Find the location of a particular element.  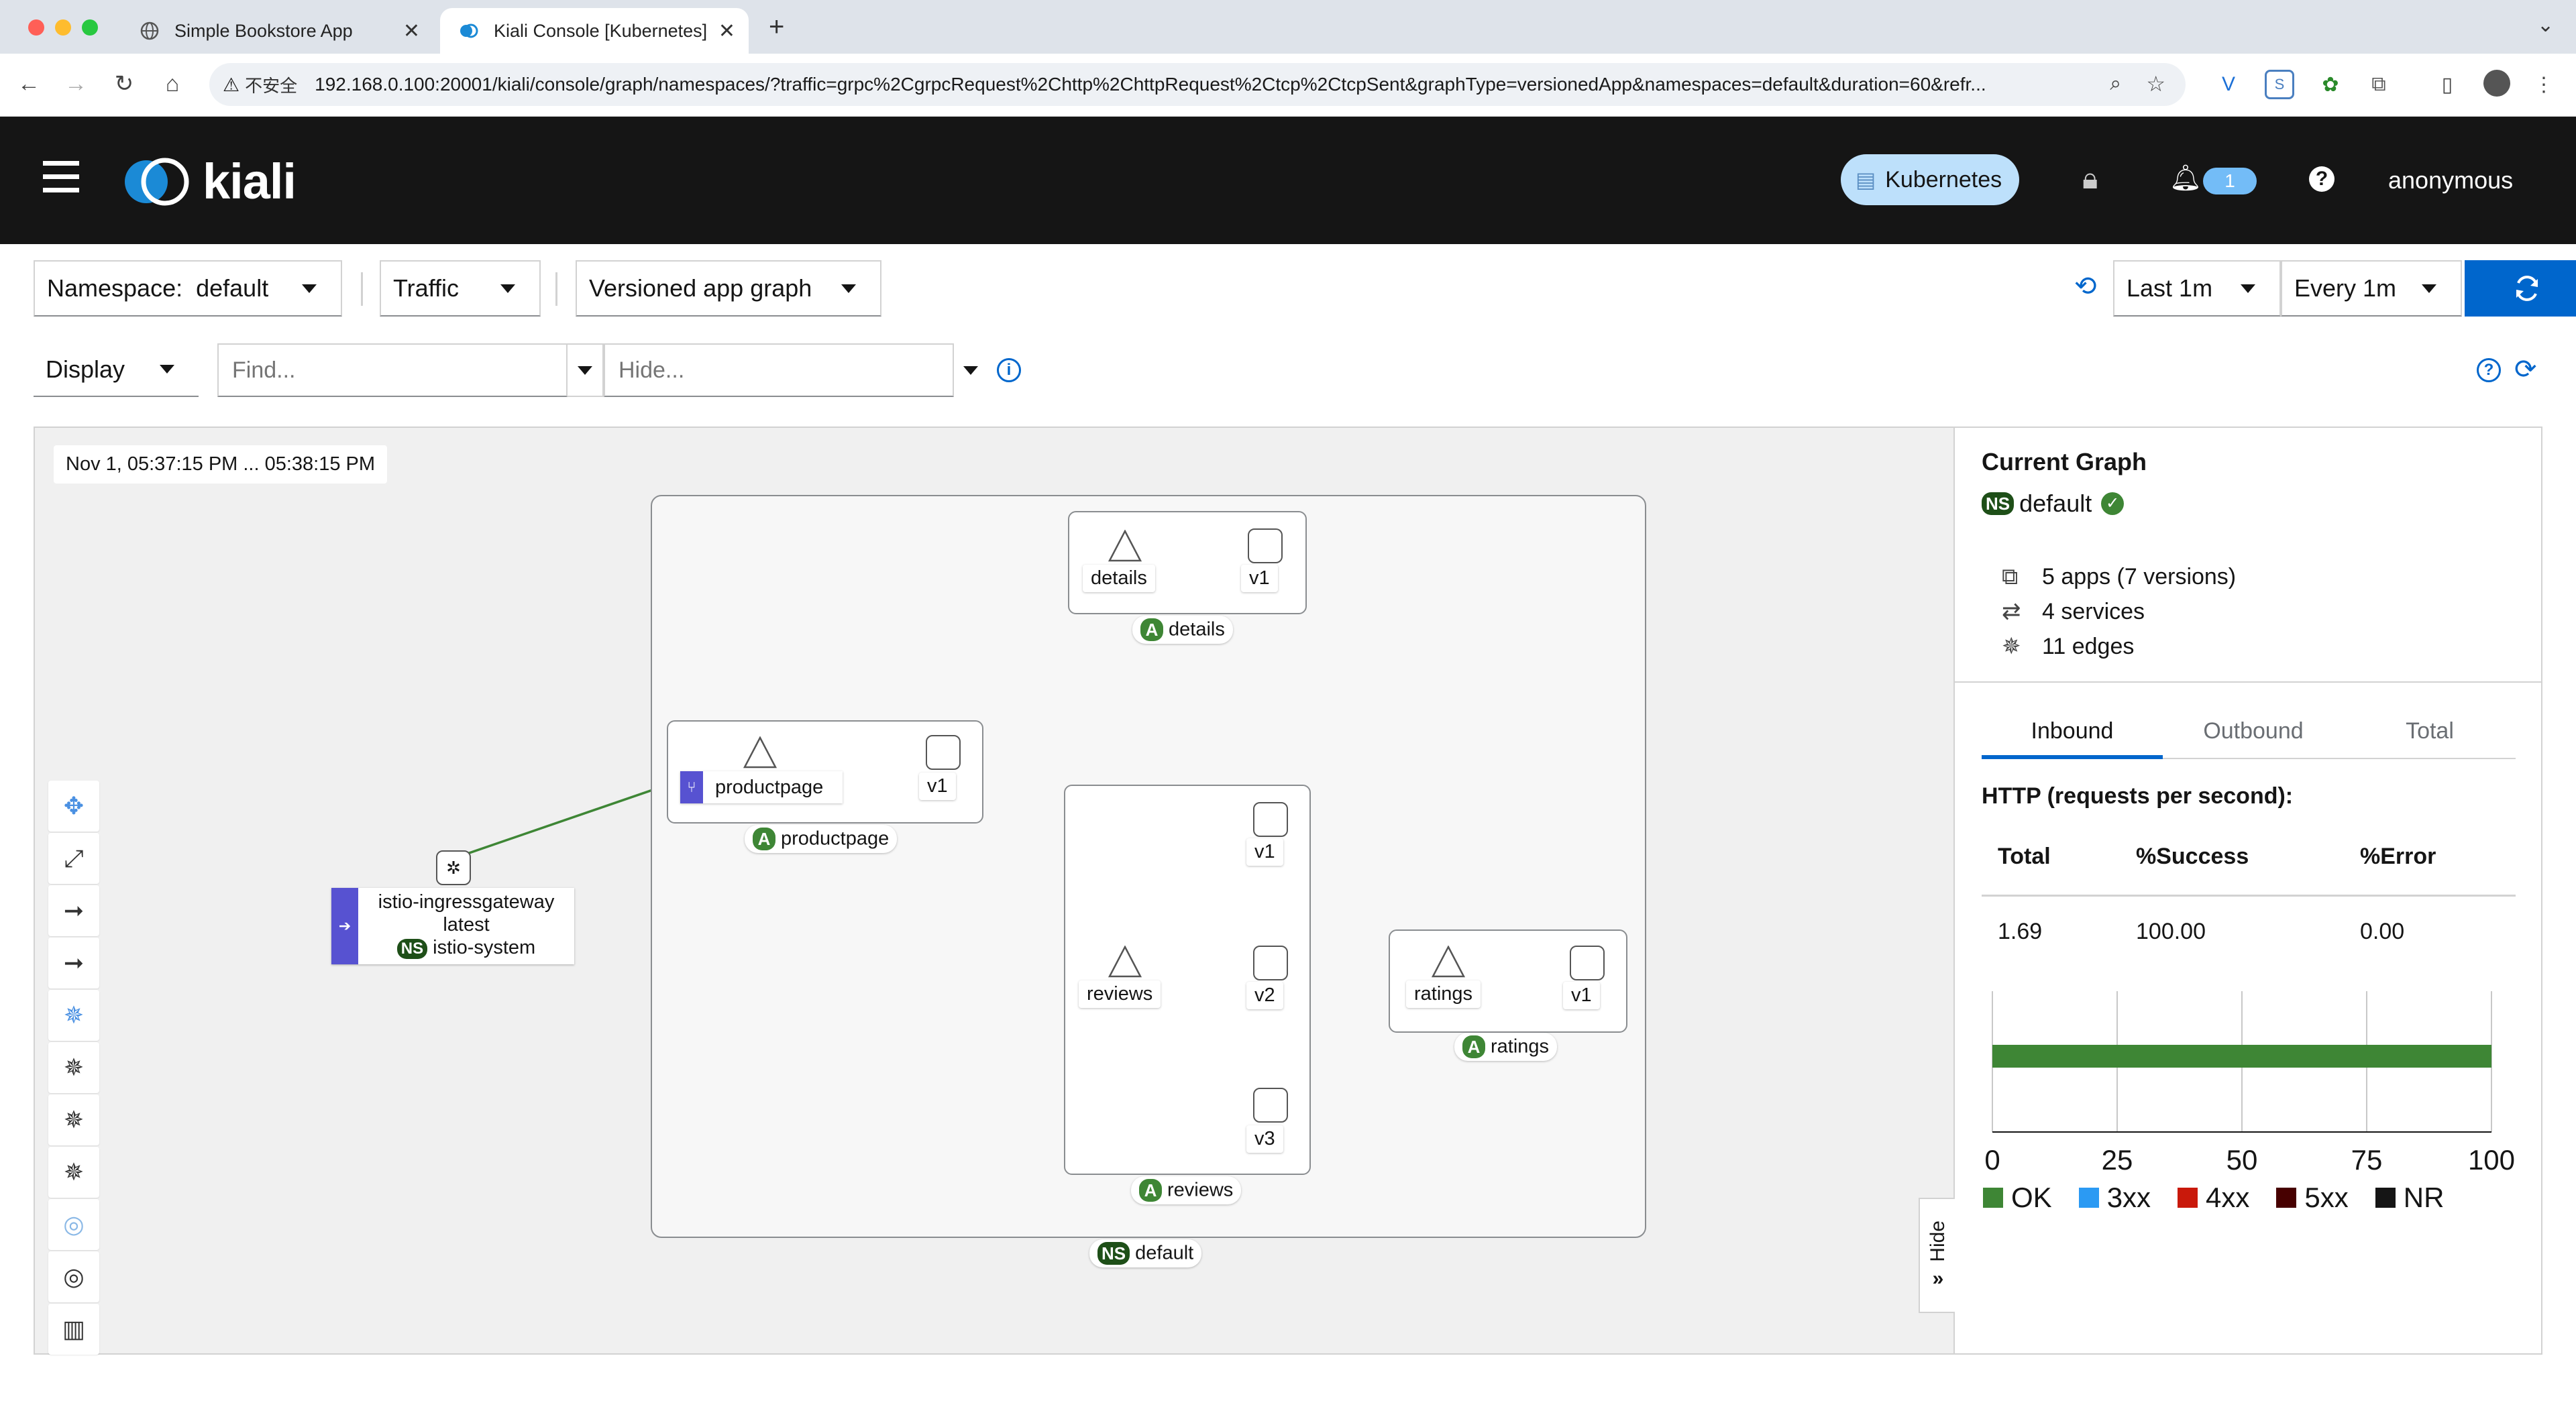

double-chevron-icon: » is located at coordinates (1938, 1278).